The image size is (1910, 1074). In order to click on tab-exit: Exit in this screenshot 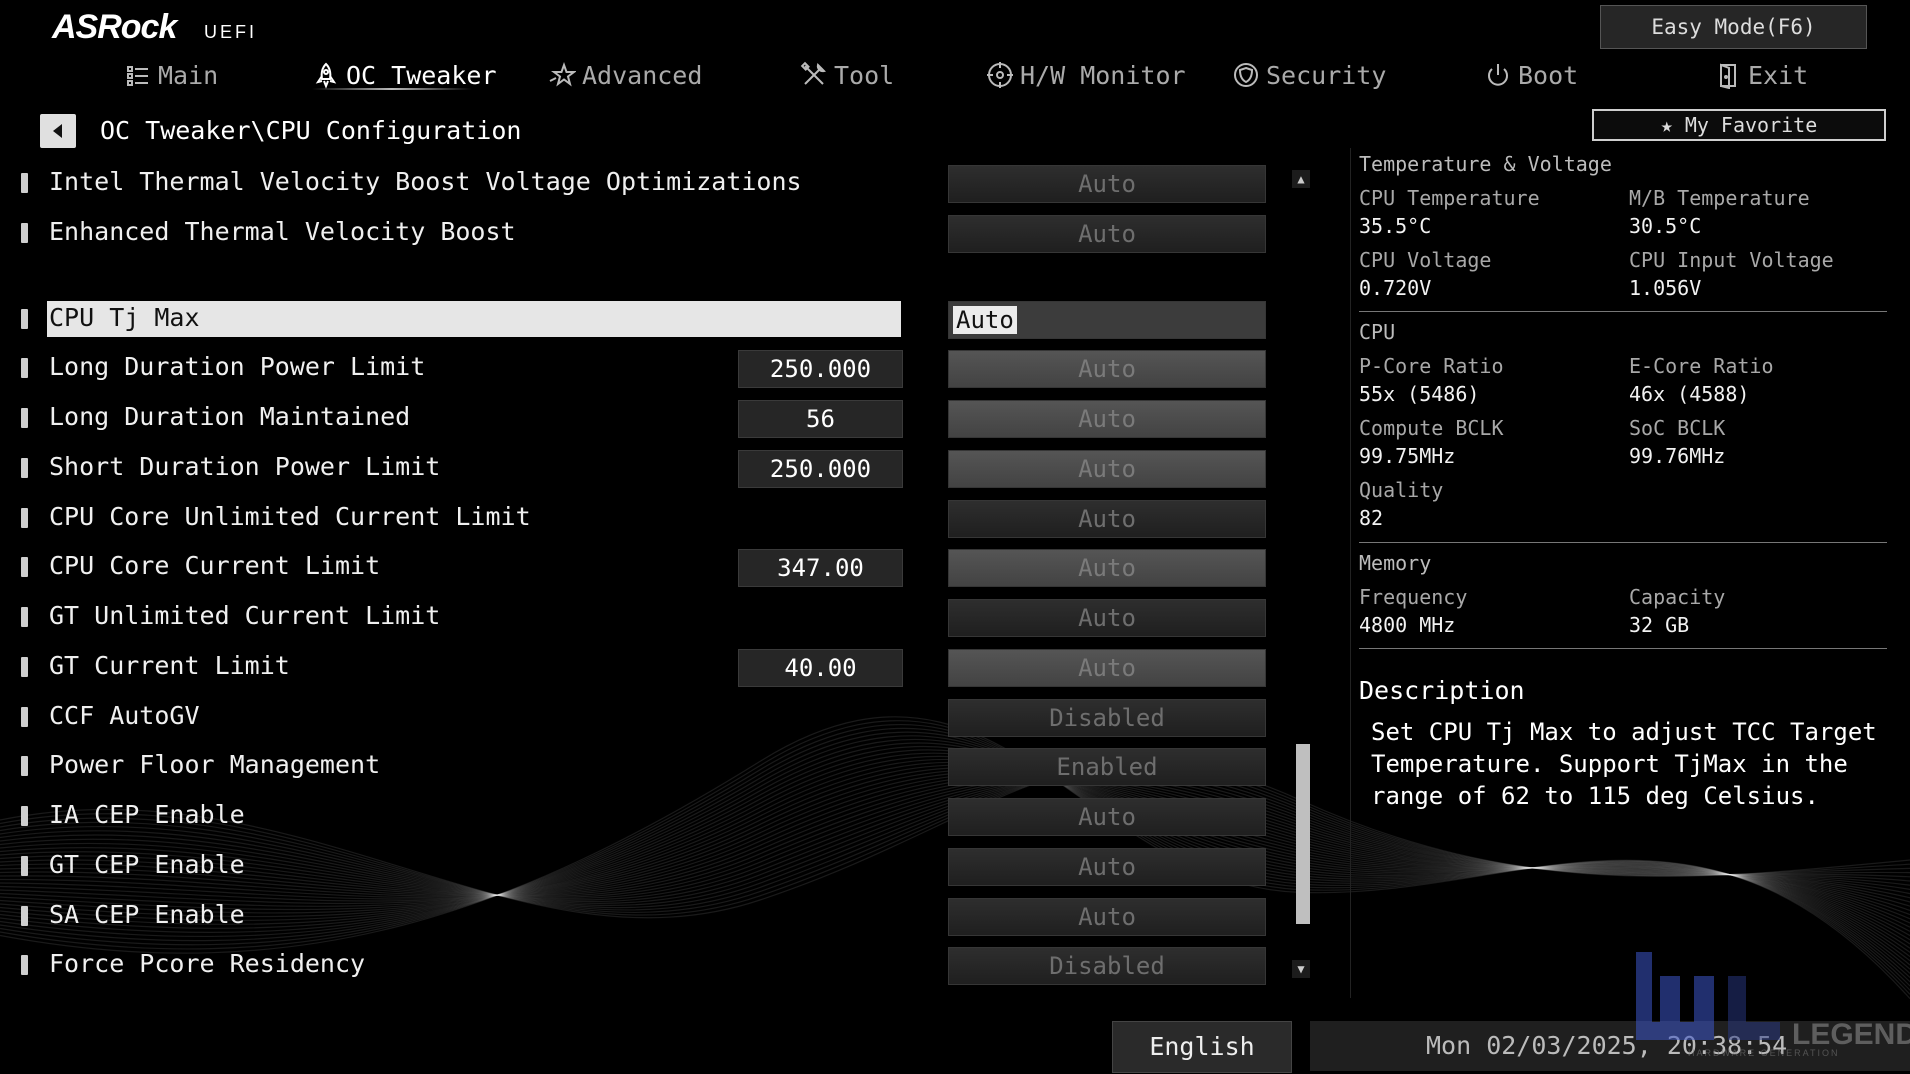, I will do `click(1761, 75)`.